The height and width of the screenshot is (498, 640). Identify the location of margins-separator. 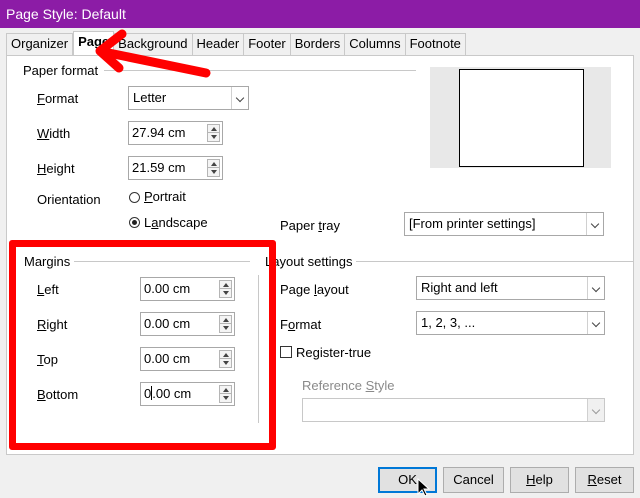
(258, 349).